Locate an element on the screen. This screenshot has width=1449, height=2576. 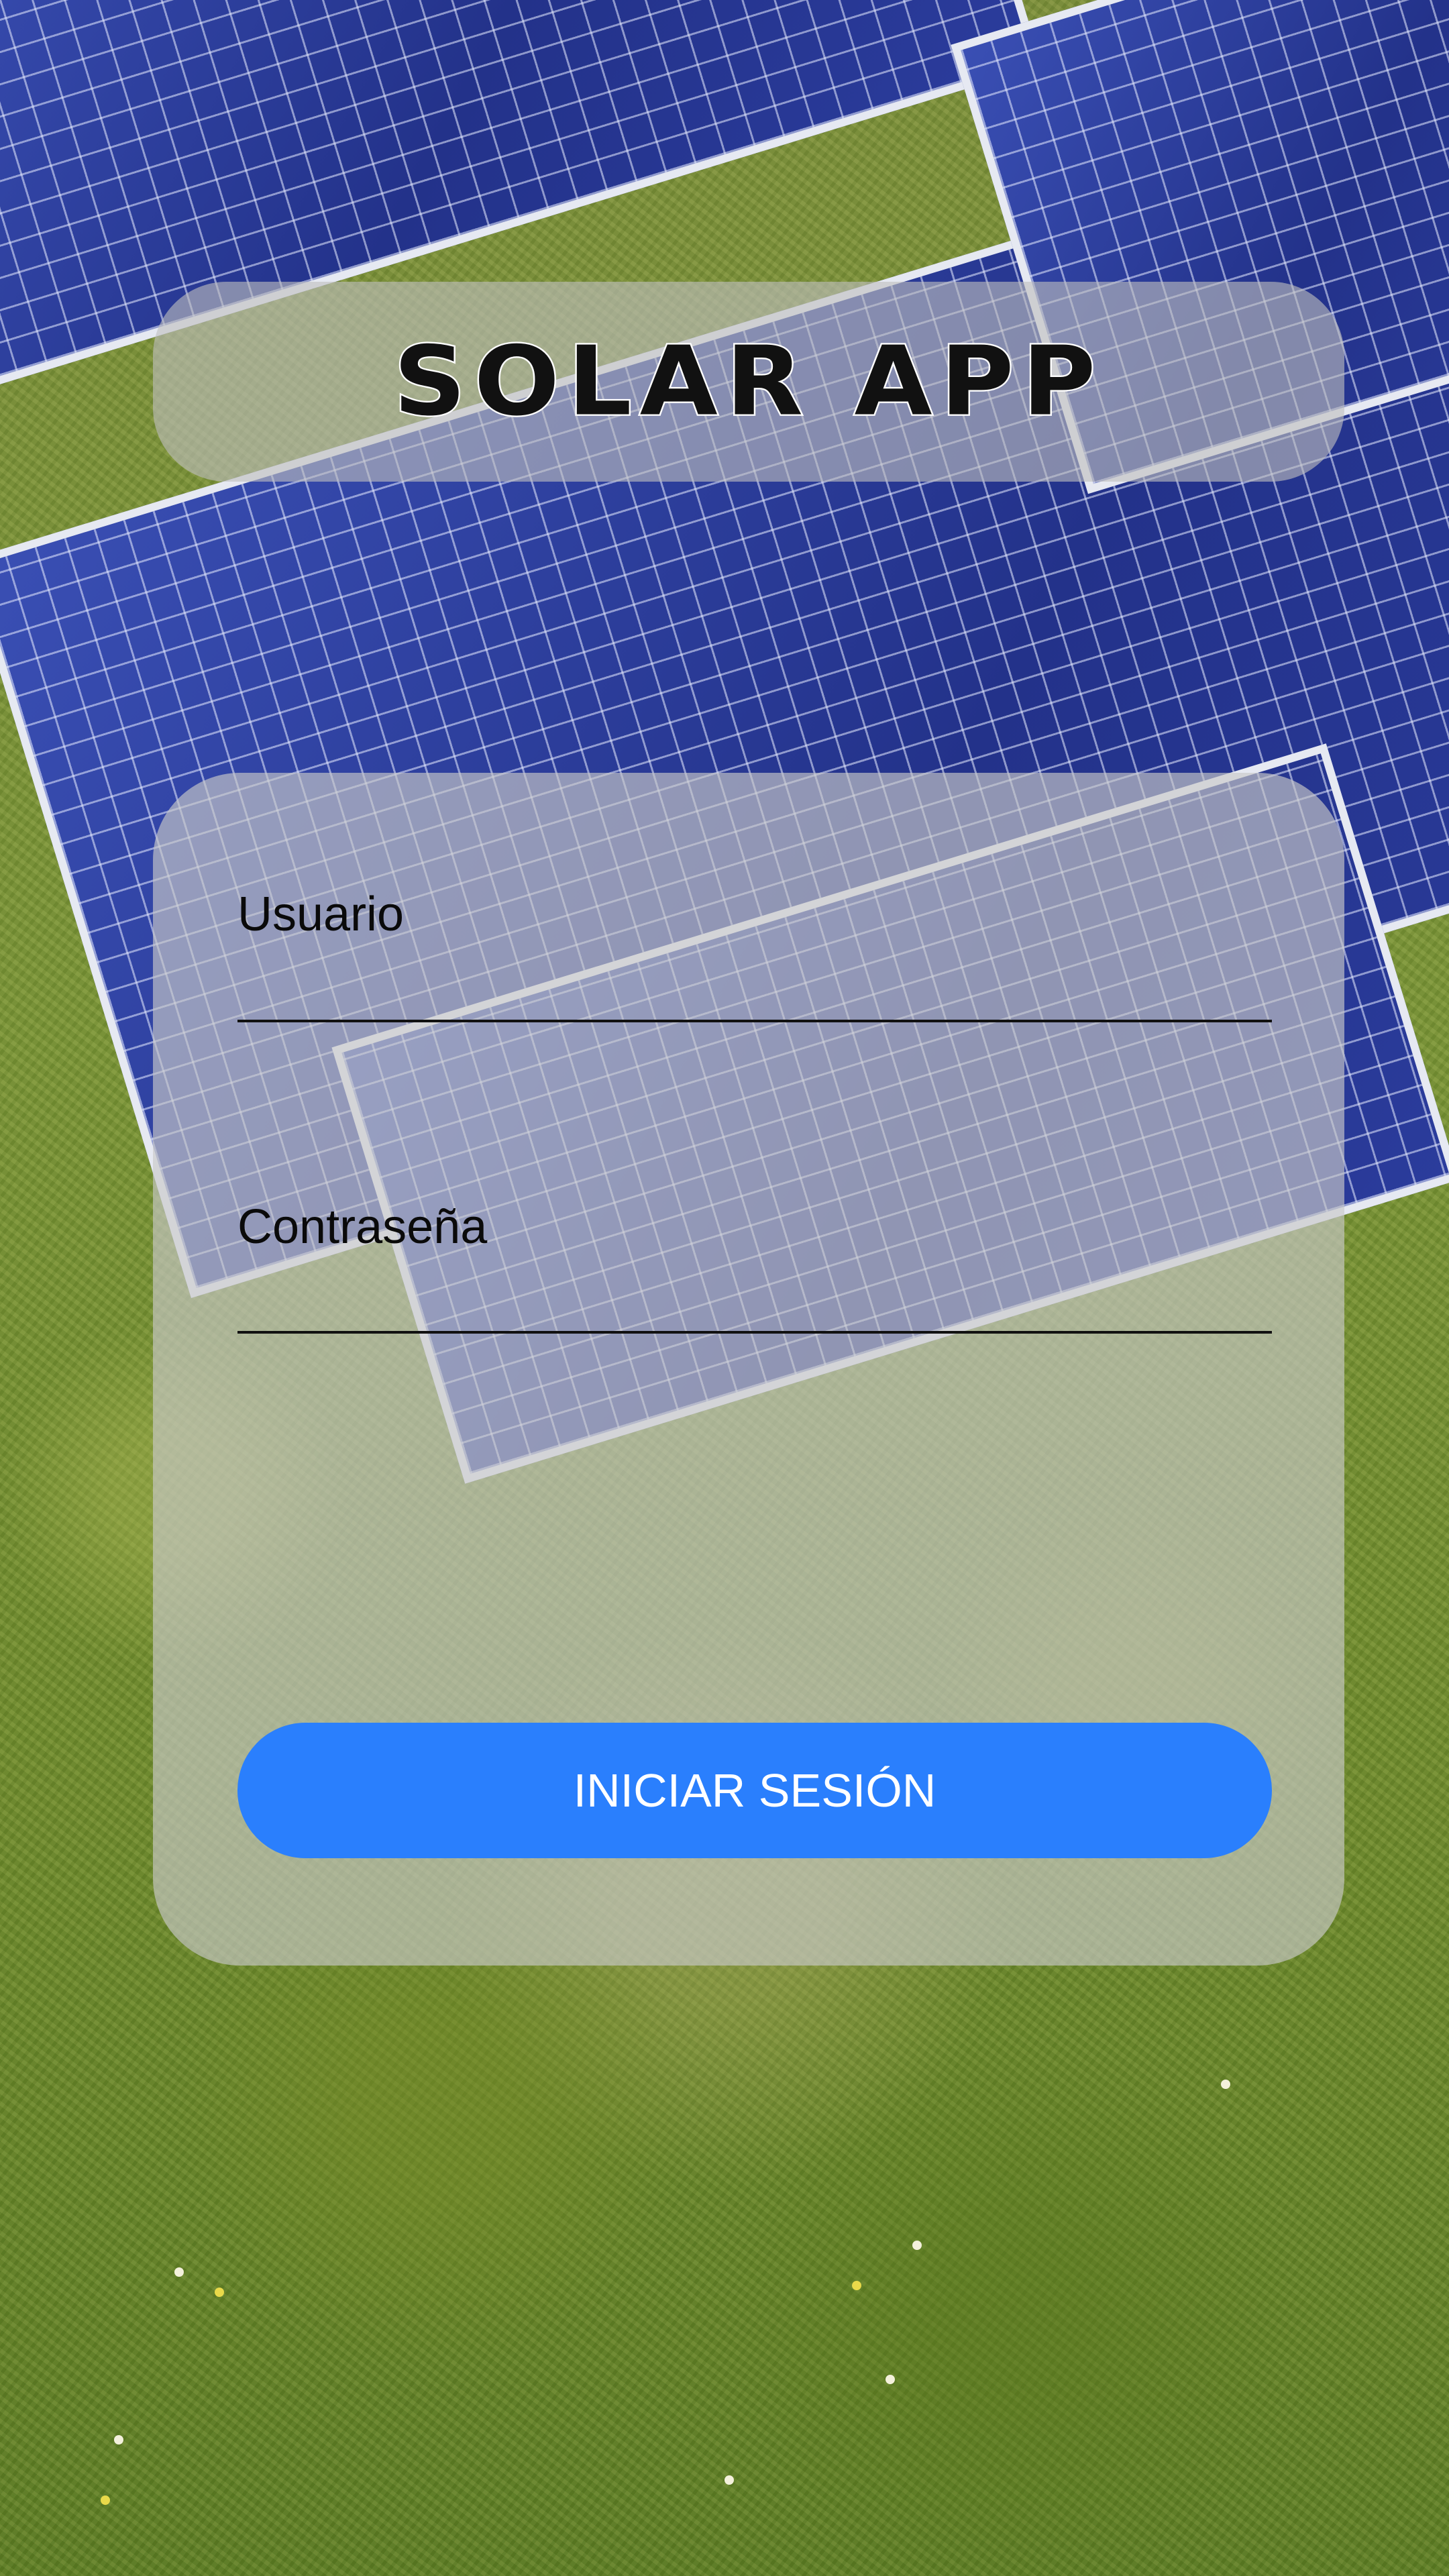
title-card: SOLAR APP is located at coordinates (748, 382).